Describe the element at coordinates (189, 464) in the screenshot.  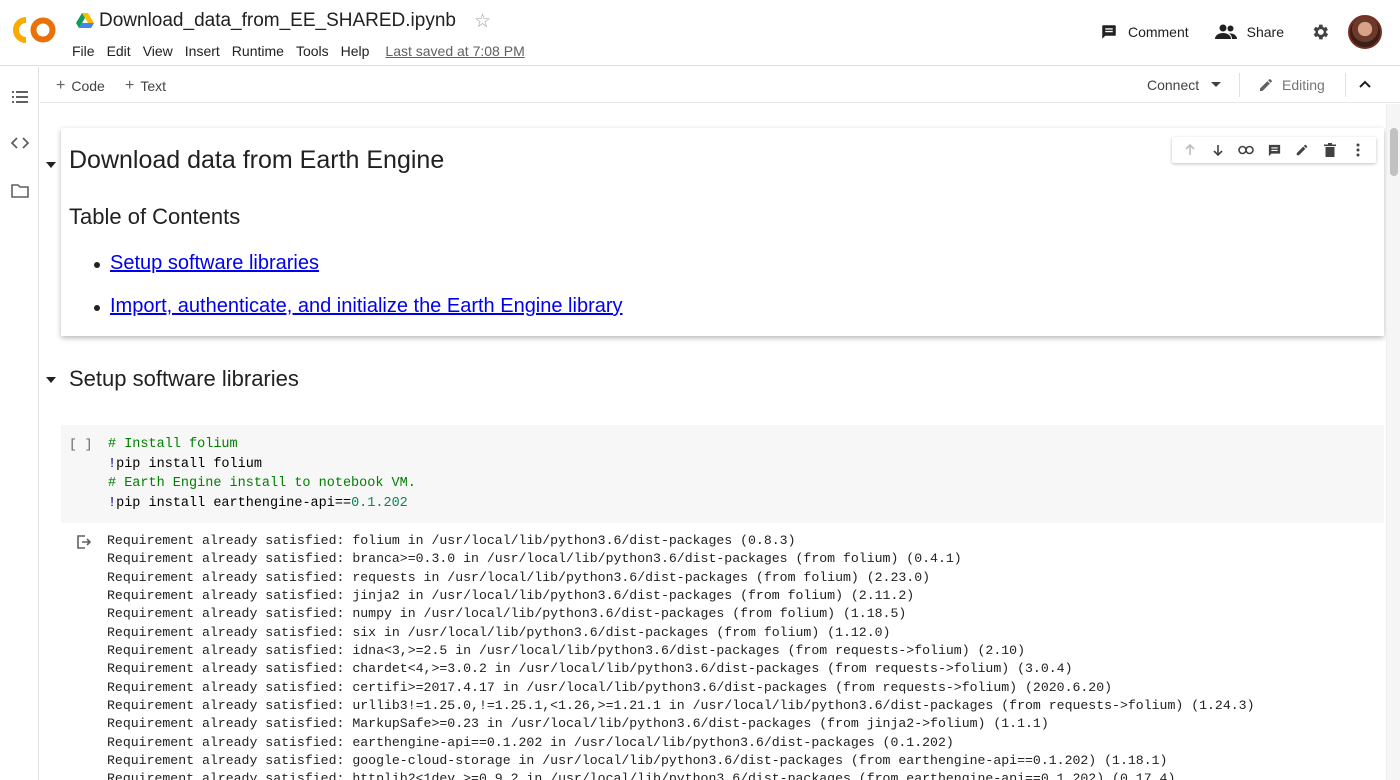
I see `code-command: pip install folium` at that location.